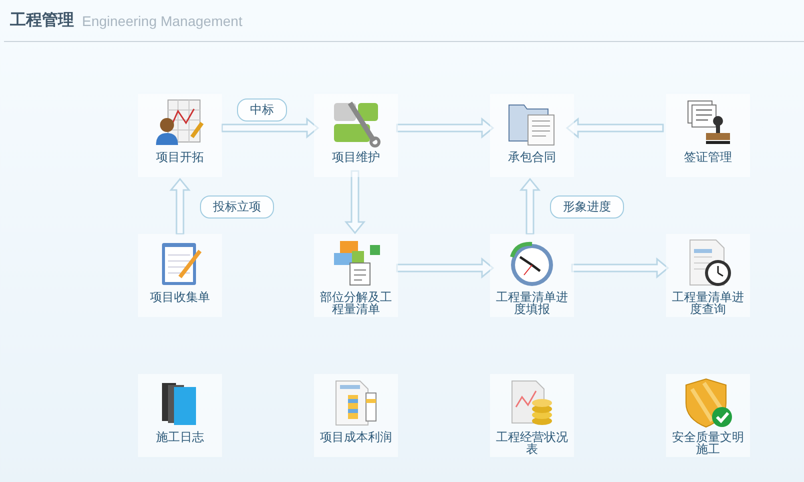 This screenshot has width=804, height=482. I want to click on module-tile: 施工日志, so click(180, 415).